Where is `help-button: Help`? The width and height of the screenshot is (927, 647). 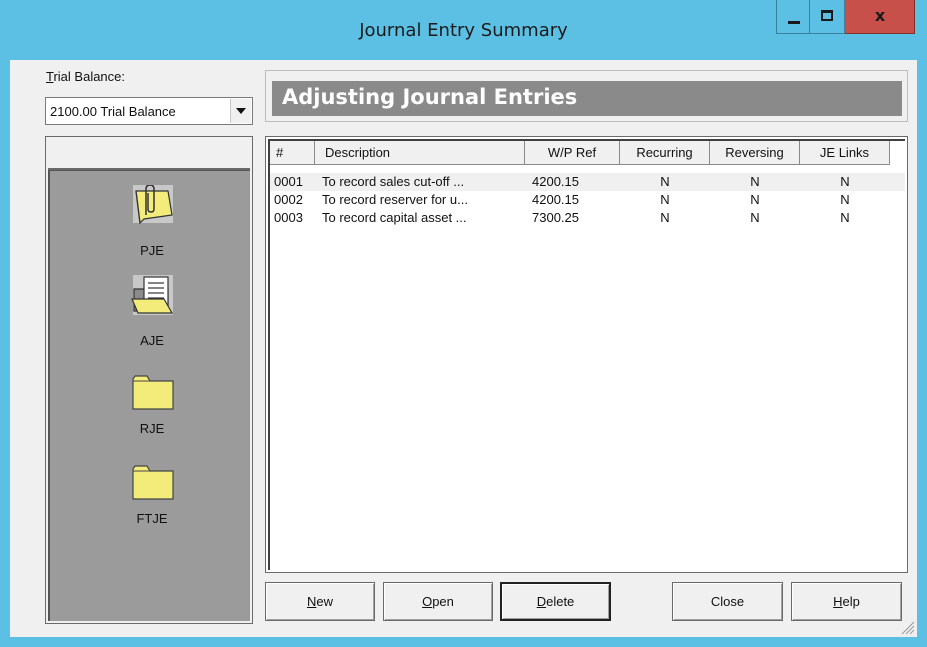
help-button: Help is located at coordinates (846, 601).